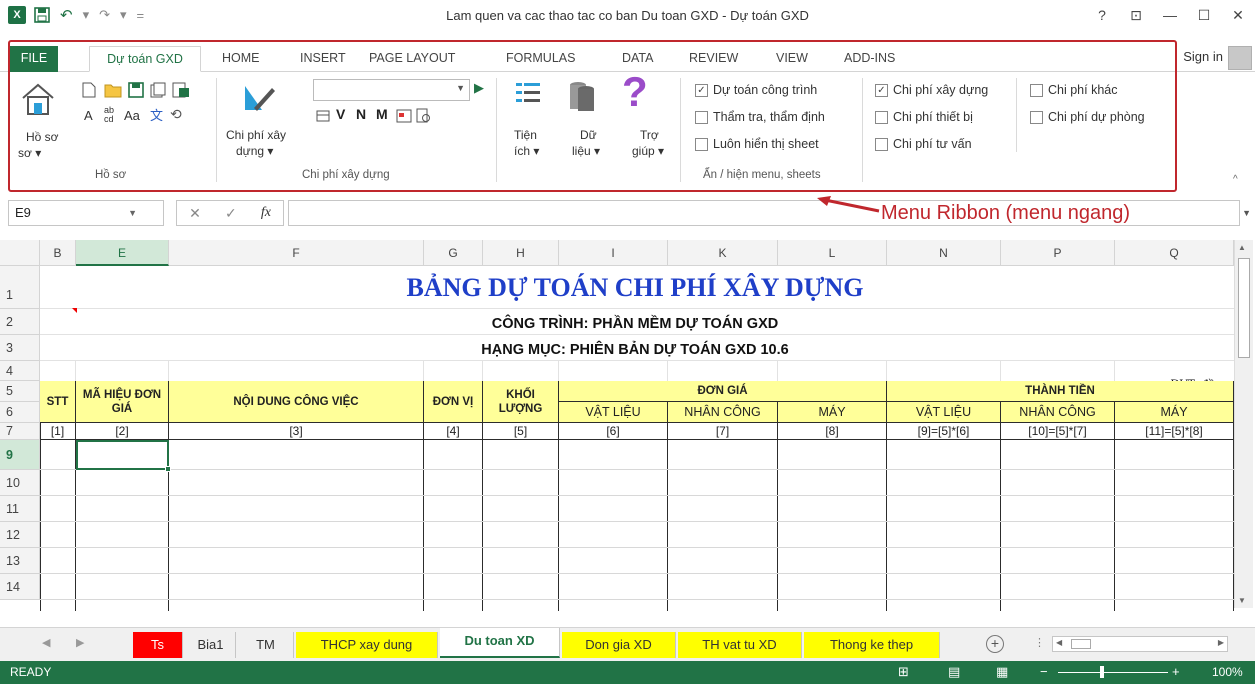  I want to click on tab-file: FILE, so click(34, 59).